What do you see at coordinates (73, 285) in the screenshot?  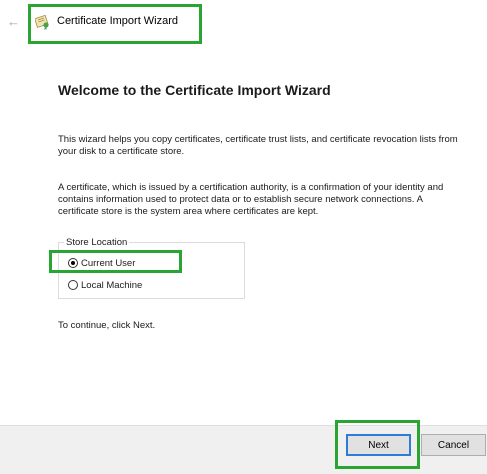 I see `local-machine-radio` at bounding box center [73, 285].